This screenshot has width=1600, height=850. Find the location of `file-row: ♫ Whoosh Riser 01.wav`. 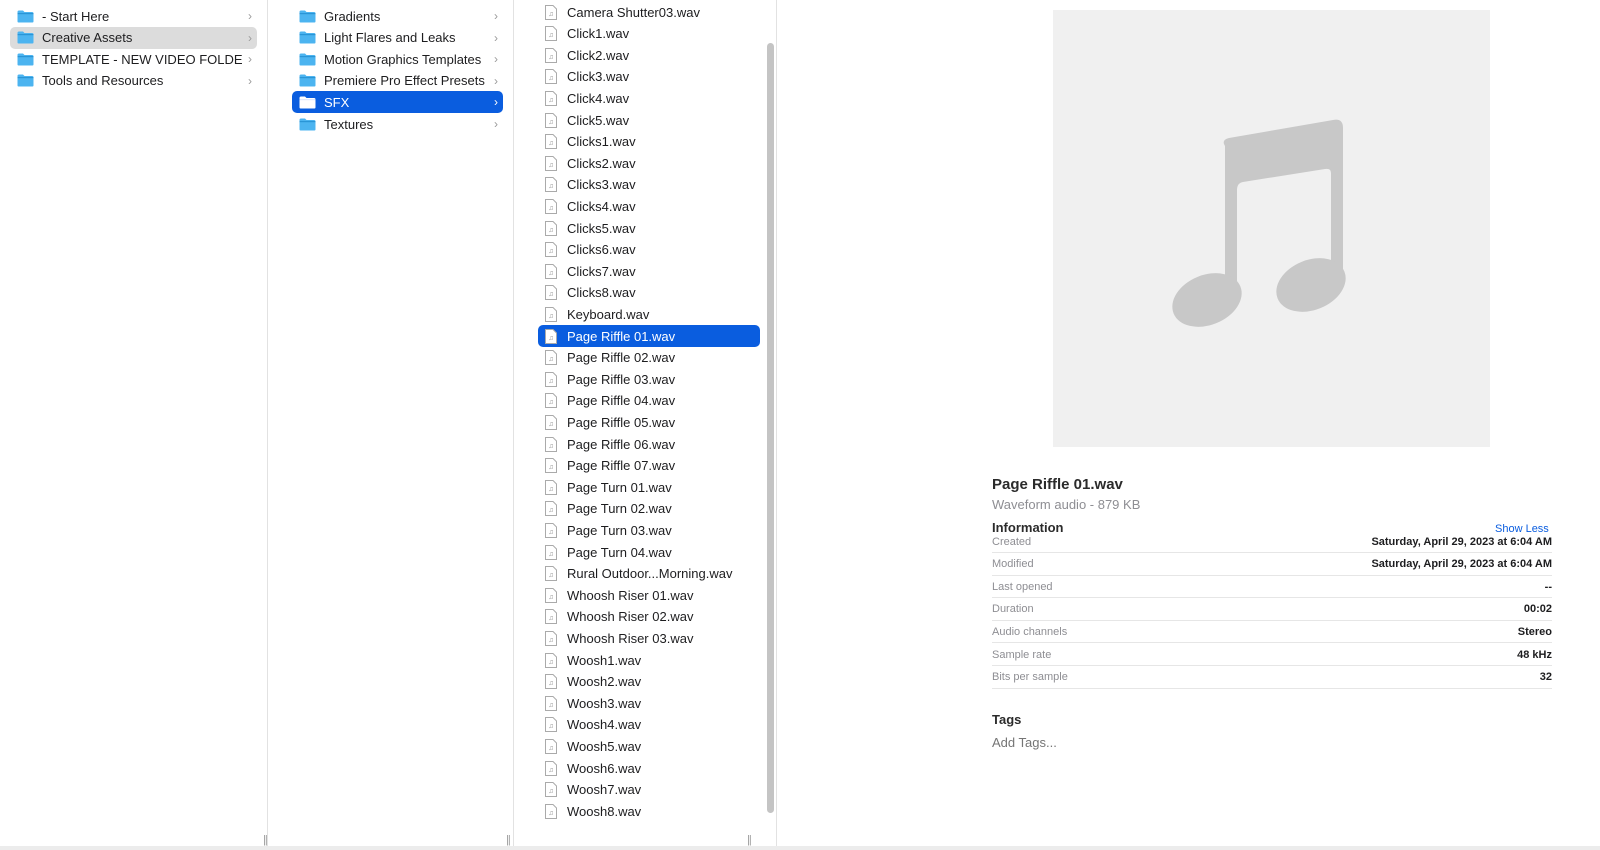

file-row: ♫ Whoosh Riser 01.wav is located at coordinates (649, 595).